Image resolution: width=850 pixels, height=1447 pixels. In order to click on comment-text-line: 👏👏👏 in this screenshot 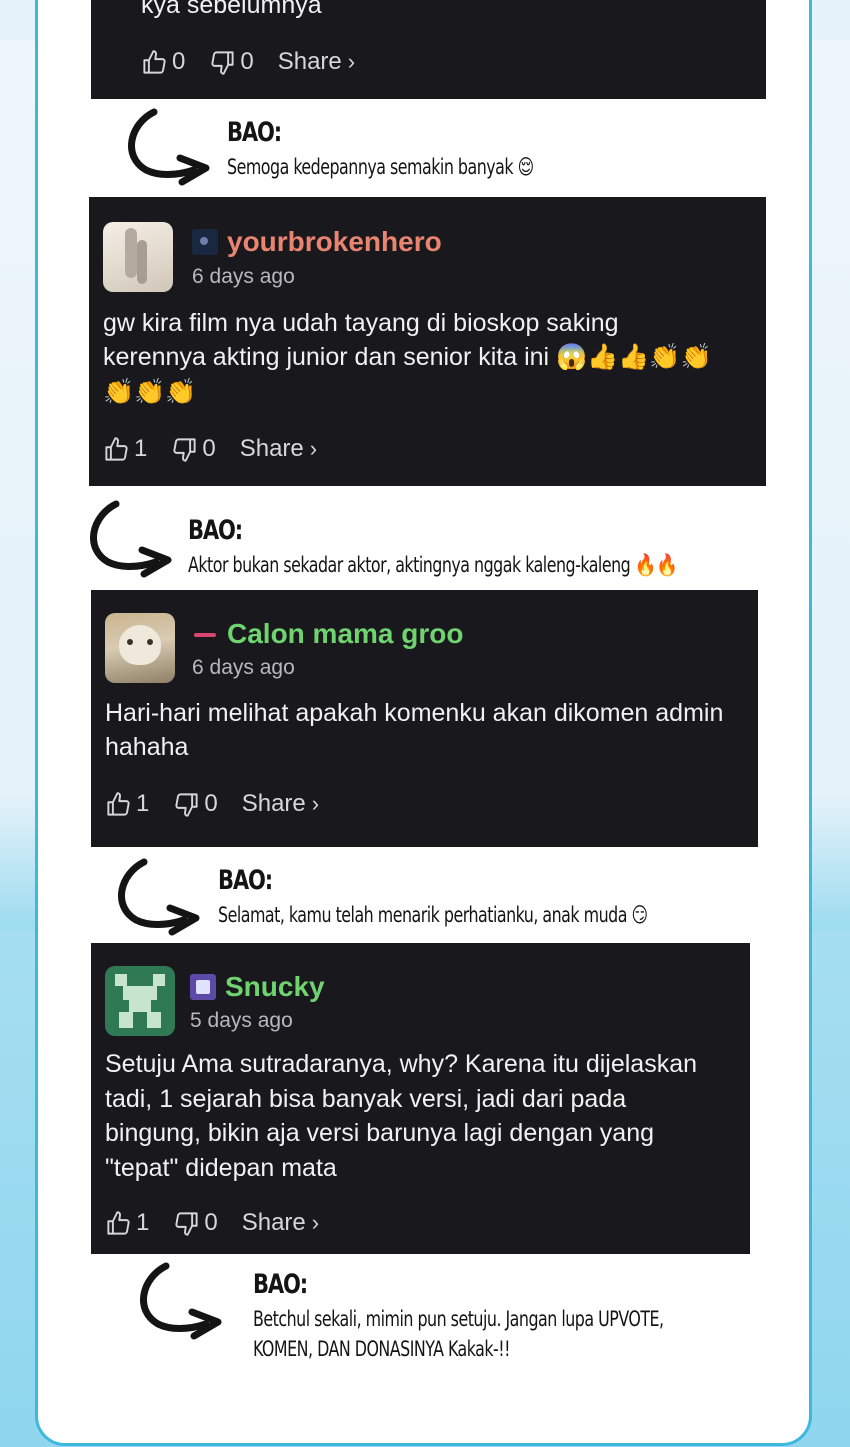, I will do `click(150, 392)`.